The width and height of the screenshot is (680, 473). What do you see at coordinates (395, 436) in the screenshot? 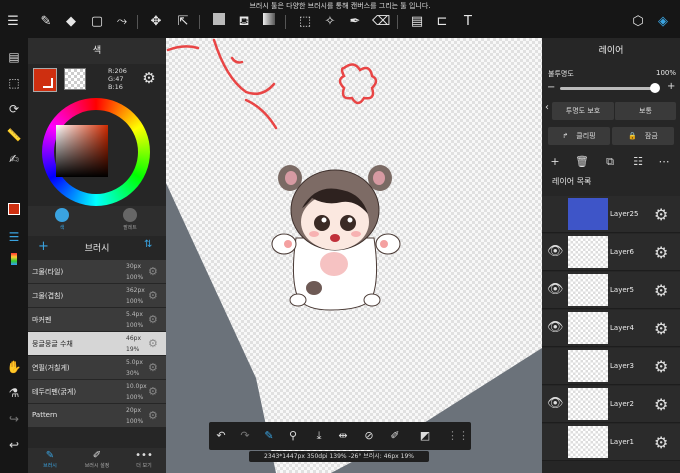
I see `edit-canvas-icon: ✐` at bounding box center [395, 436].